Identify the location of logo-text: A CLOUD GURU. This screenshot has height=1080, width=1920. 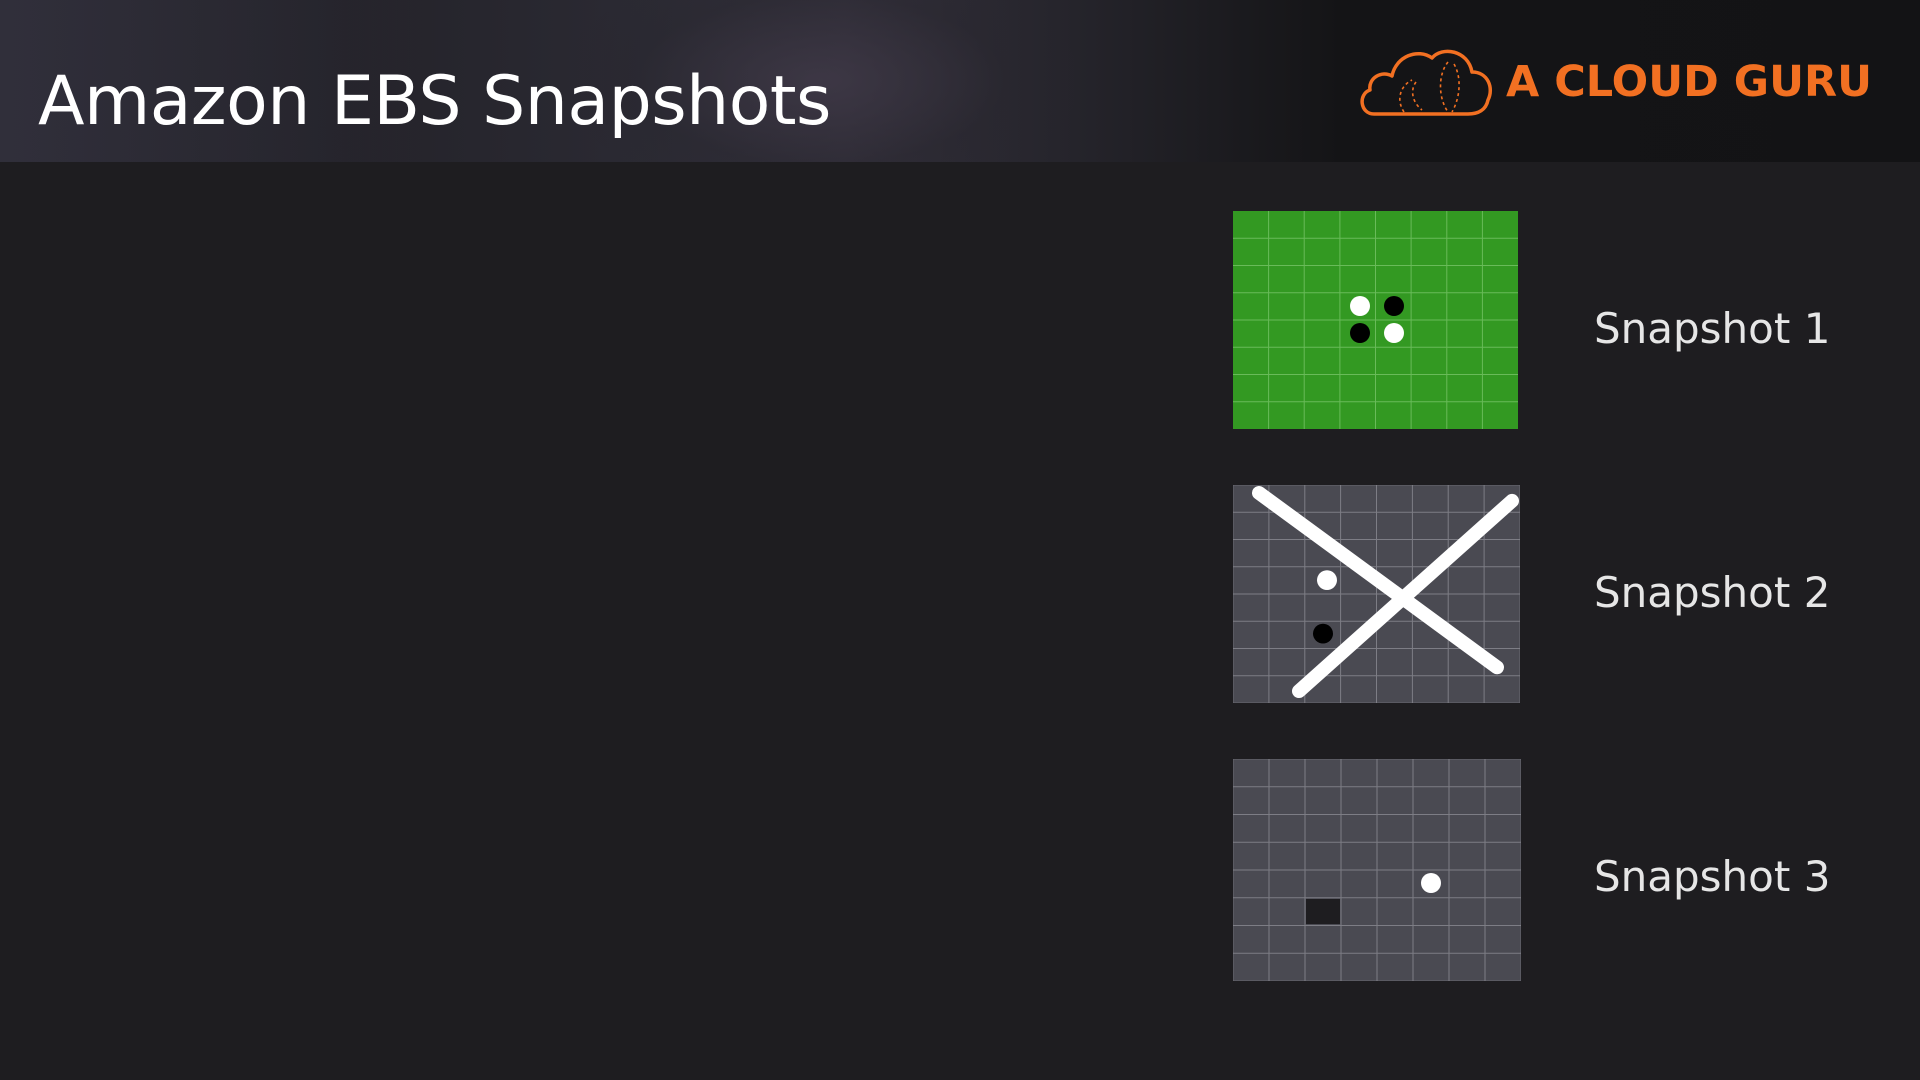
(1689, 82).